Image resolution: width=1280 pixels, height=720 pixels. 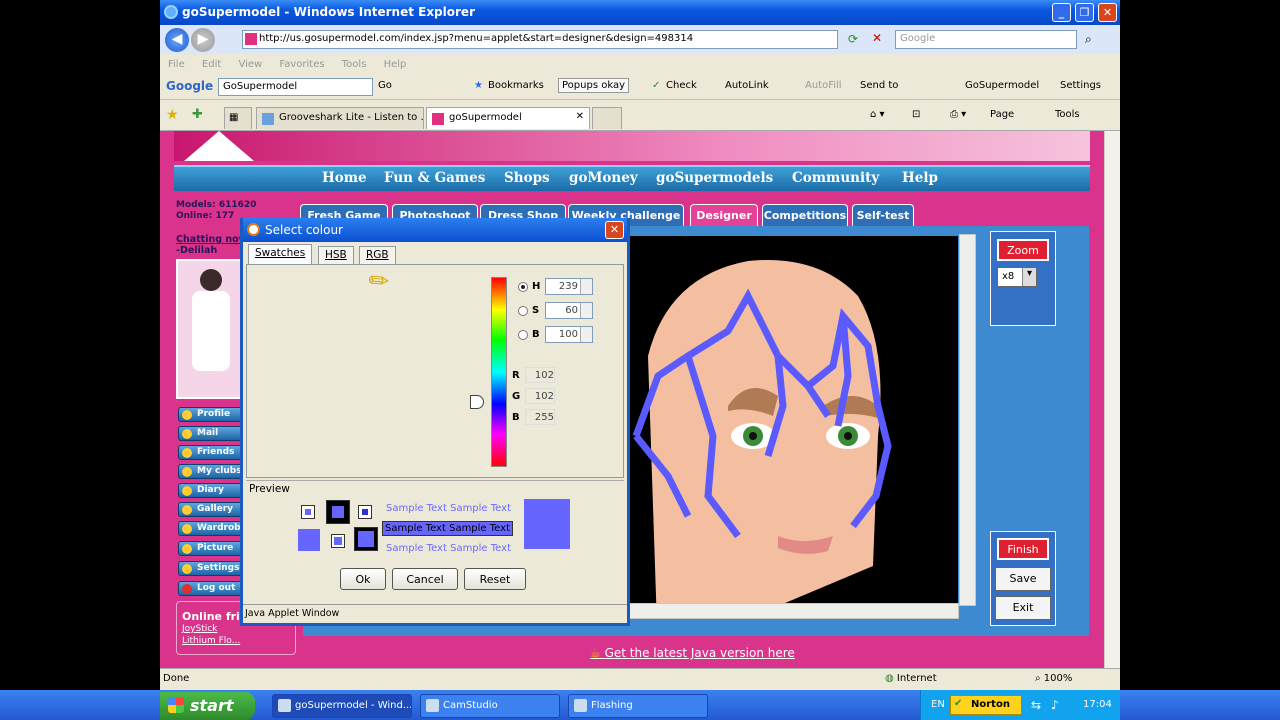 What do you see at coordinates (176, 64) in the screenshot?
I see `menu-file: File` at bounding box center [176, 64].